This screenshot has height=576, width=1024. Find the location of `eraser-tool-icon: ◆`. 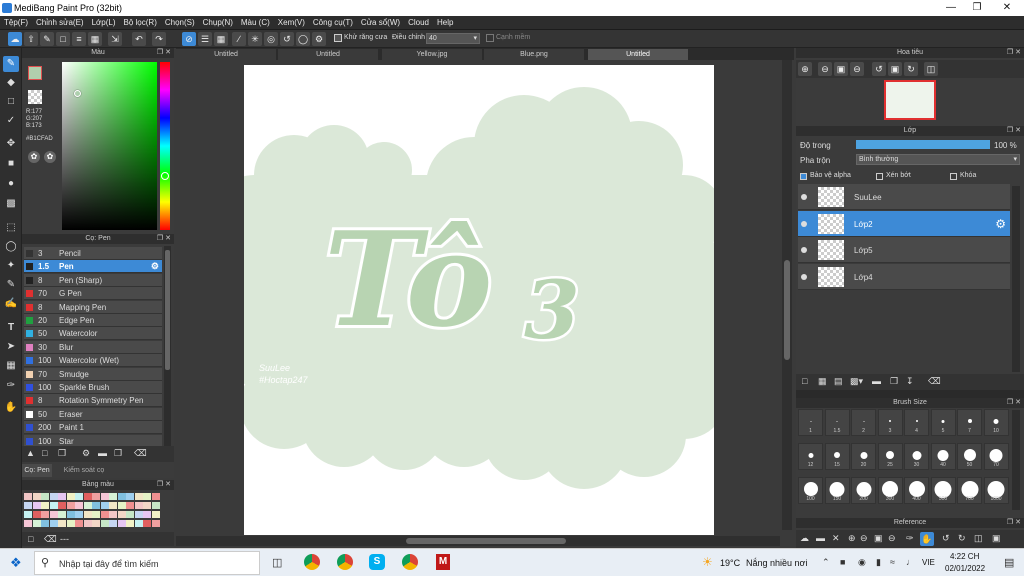

eraser-tool-icon: ◆ is located at coordinates (11, 83).